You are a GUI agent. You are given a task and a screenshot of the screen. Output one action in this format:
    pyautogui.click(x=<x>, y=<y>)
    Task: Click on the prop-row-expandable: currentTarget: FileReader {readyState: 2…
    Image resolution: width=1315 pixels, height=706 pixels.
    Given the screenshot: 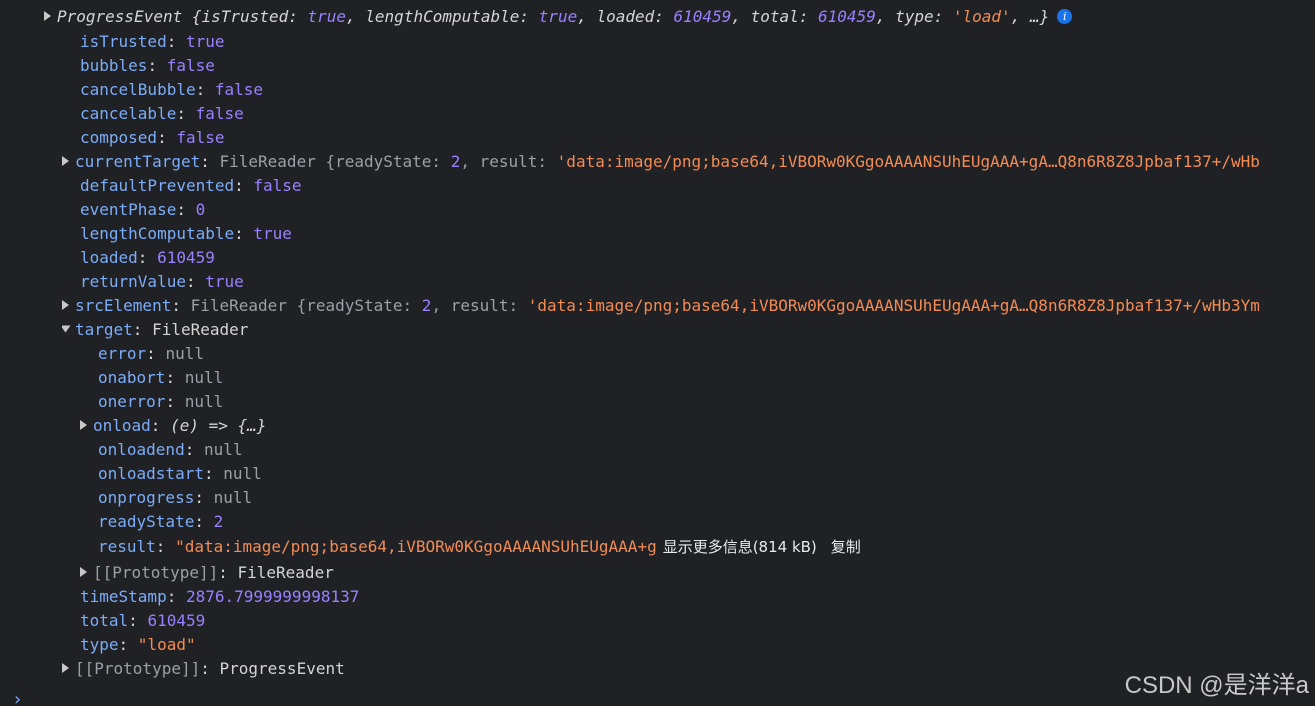 What is the action you would take?
    pyautogui.click(x=677, y=162)
    